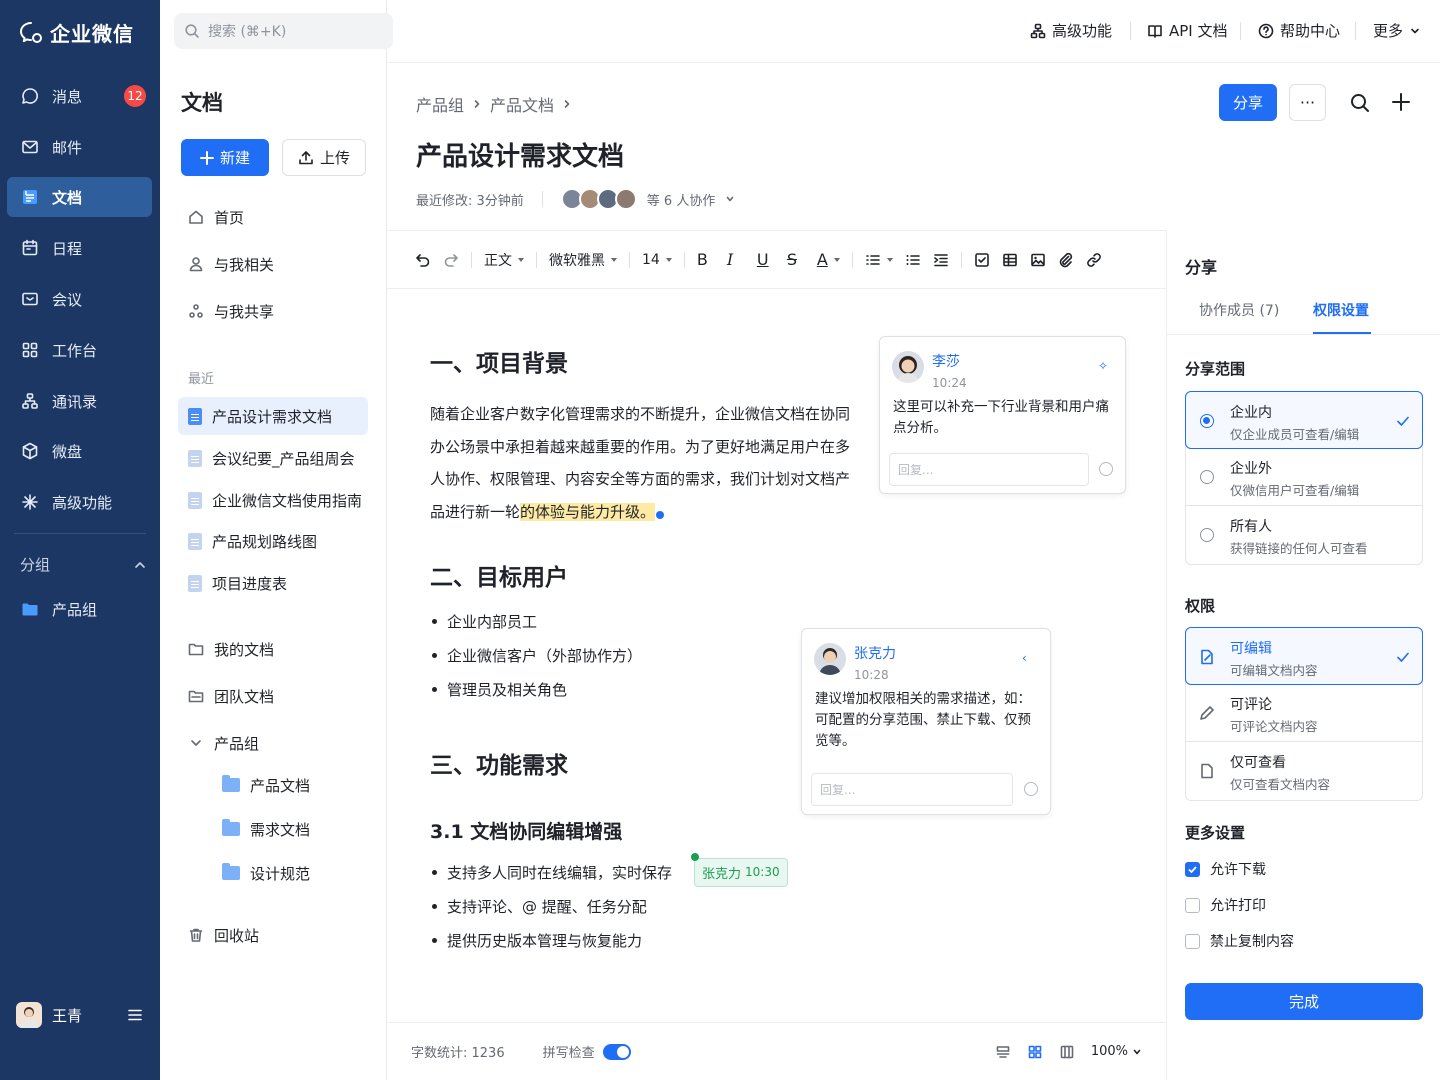  Describe the element at coordinates (583, 260) in the screenshot. I see `font-family-select: 微软雅黑` at that location.